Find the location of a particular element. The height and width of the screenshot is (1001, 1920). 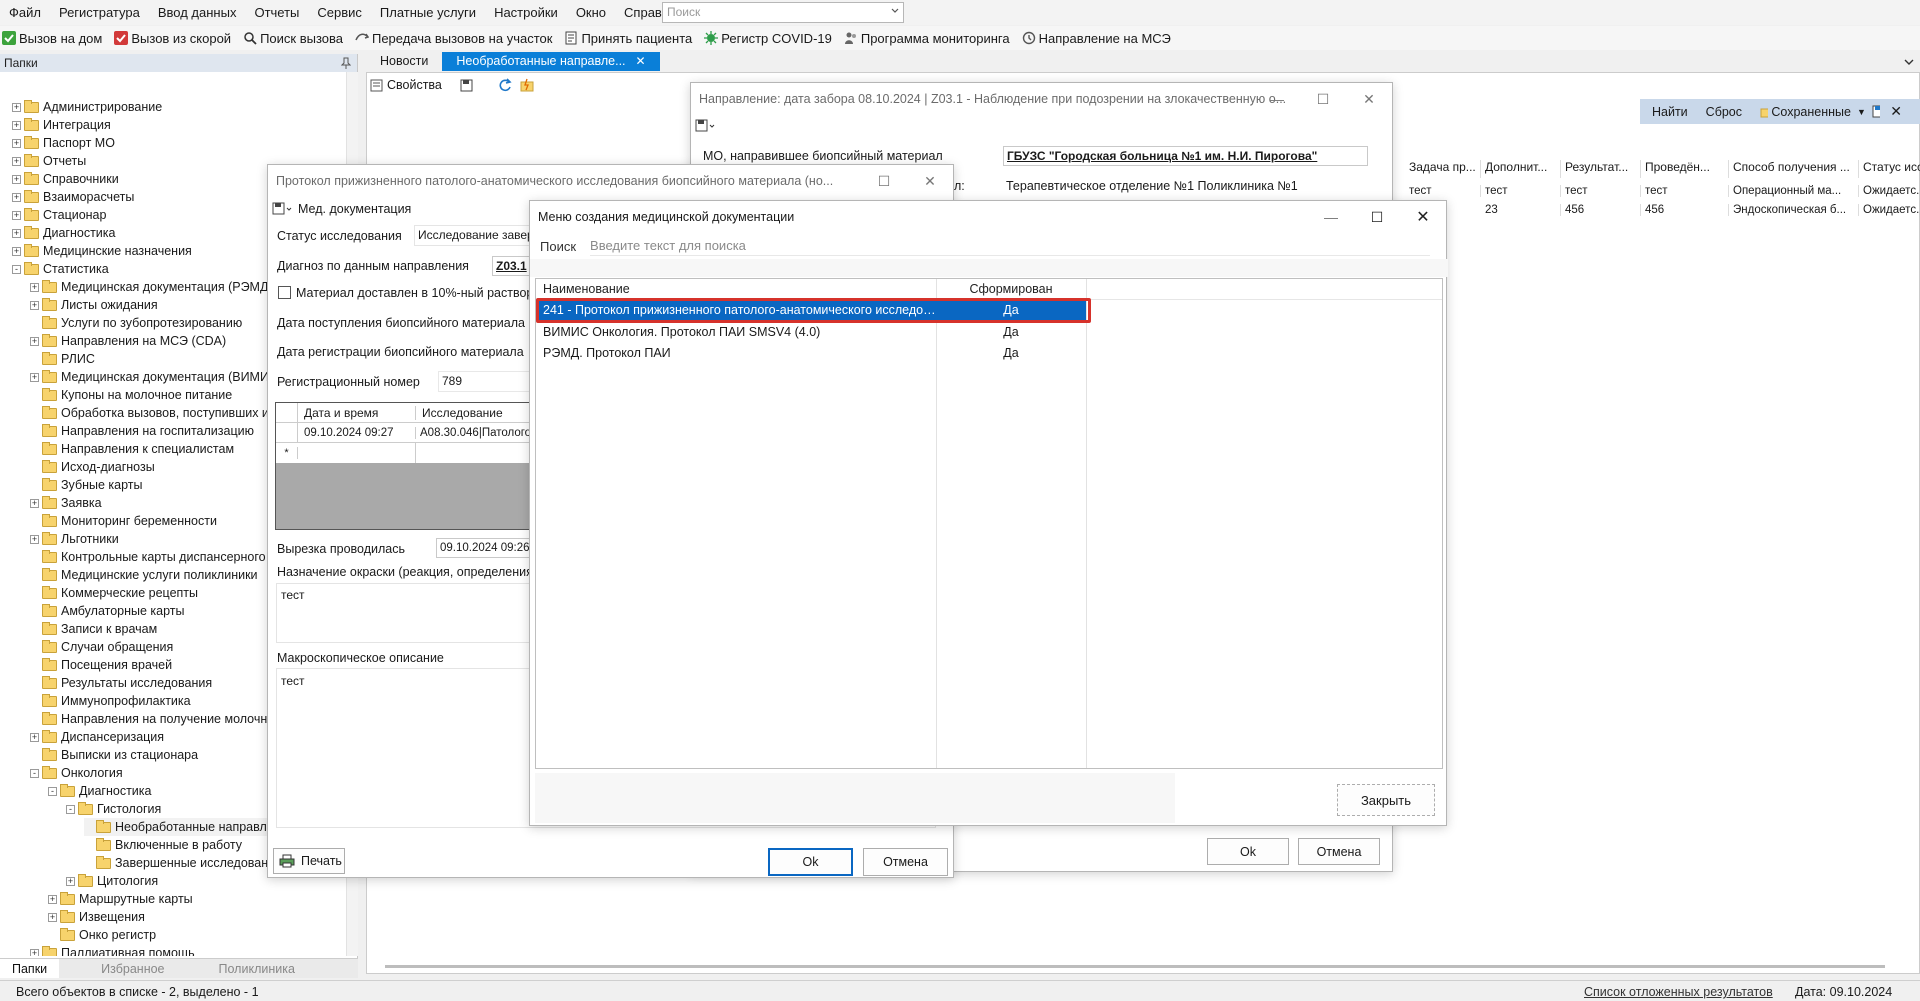

tree-item: + Администрирование is located at coordinates (87, 107).